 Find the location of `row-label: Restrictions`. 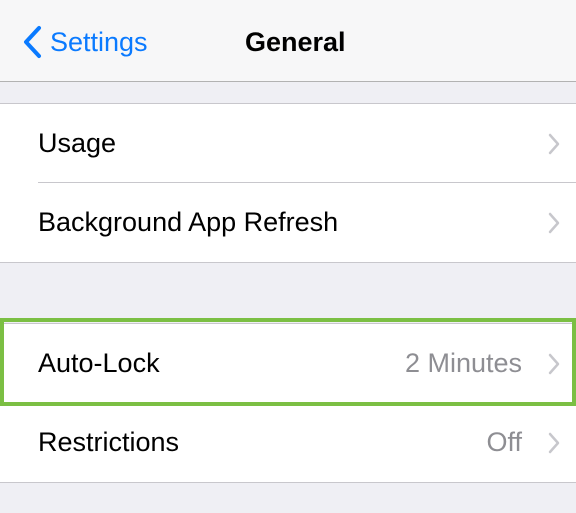

row-label: Restrictions is located at coordinates (109, 442).